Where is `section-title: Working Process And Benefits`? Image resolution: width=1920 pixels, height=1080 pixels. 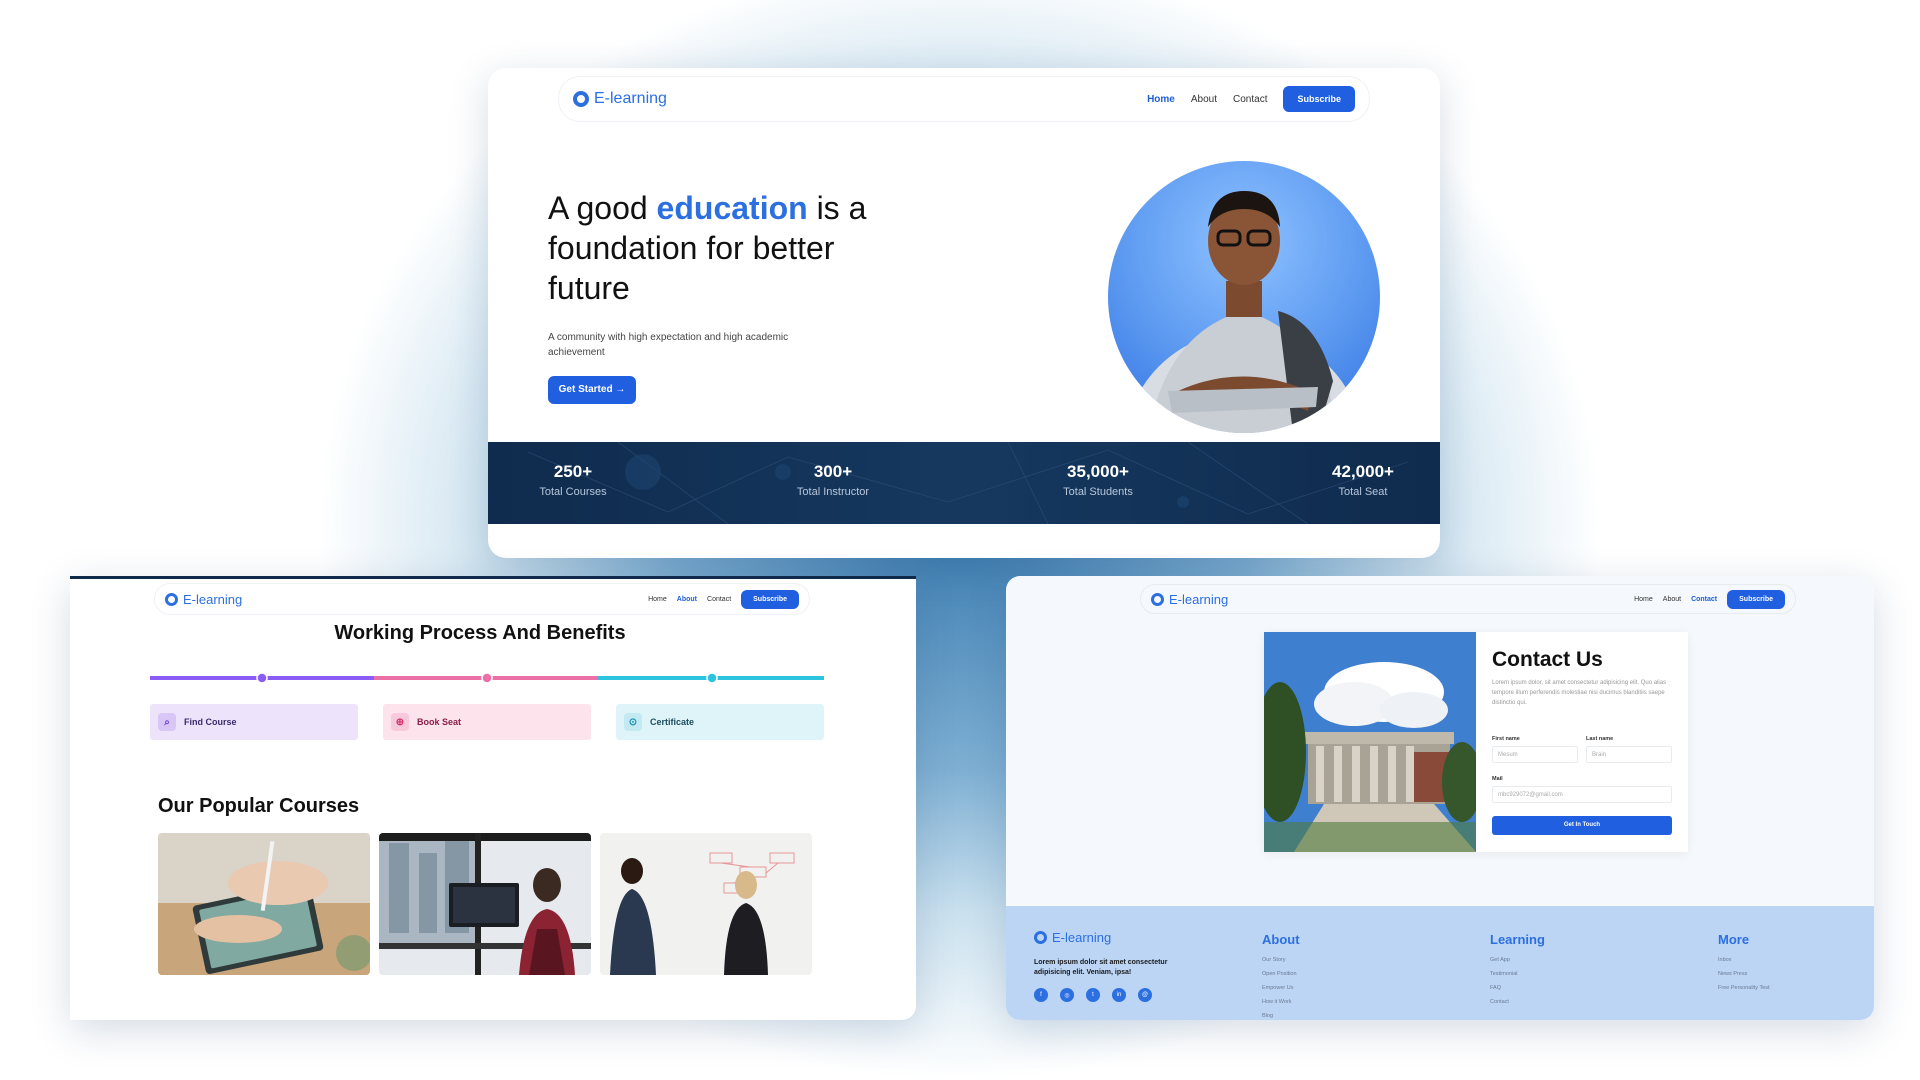
section-title: Working Process And Benefits is located at coordinates (480, 633).